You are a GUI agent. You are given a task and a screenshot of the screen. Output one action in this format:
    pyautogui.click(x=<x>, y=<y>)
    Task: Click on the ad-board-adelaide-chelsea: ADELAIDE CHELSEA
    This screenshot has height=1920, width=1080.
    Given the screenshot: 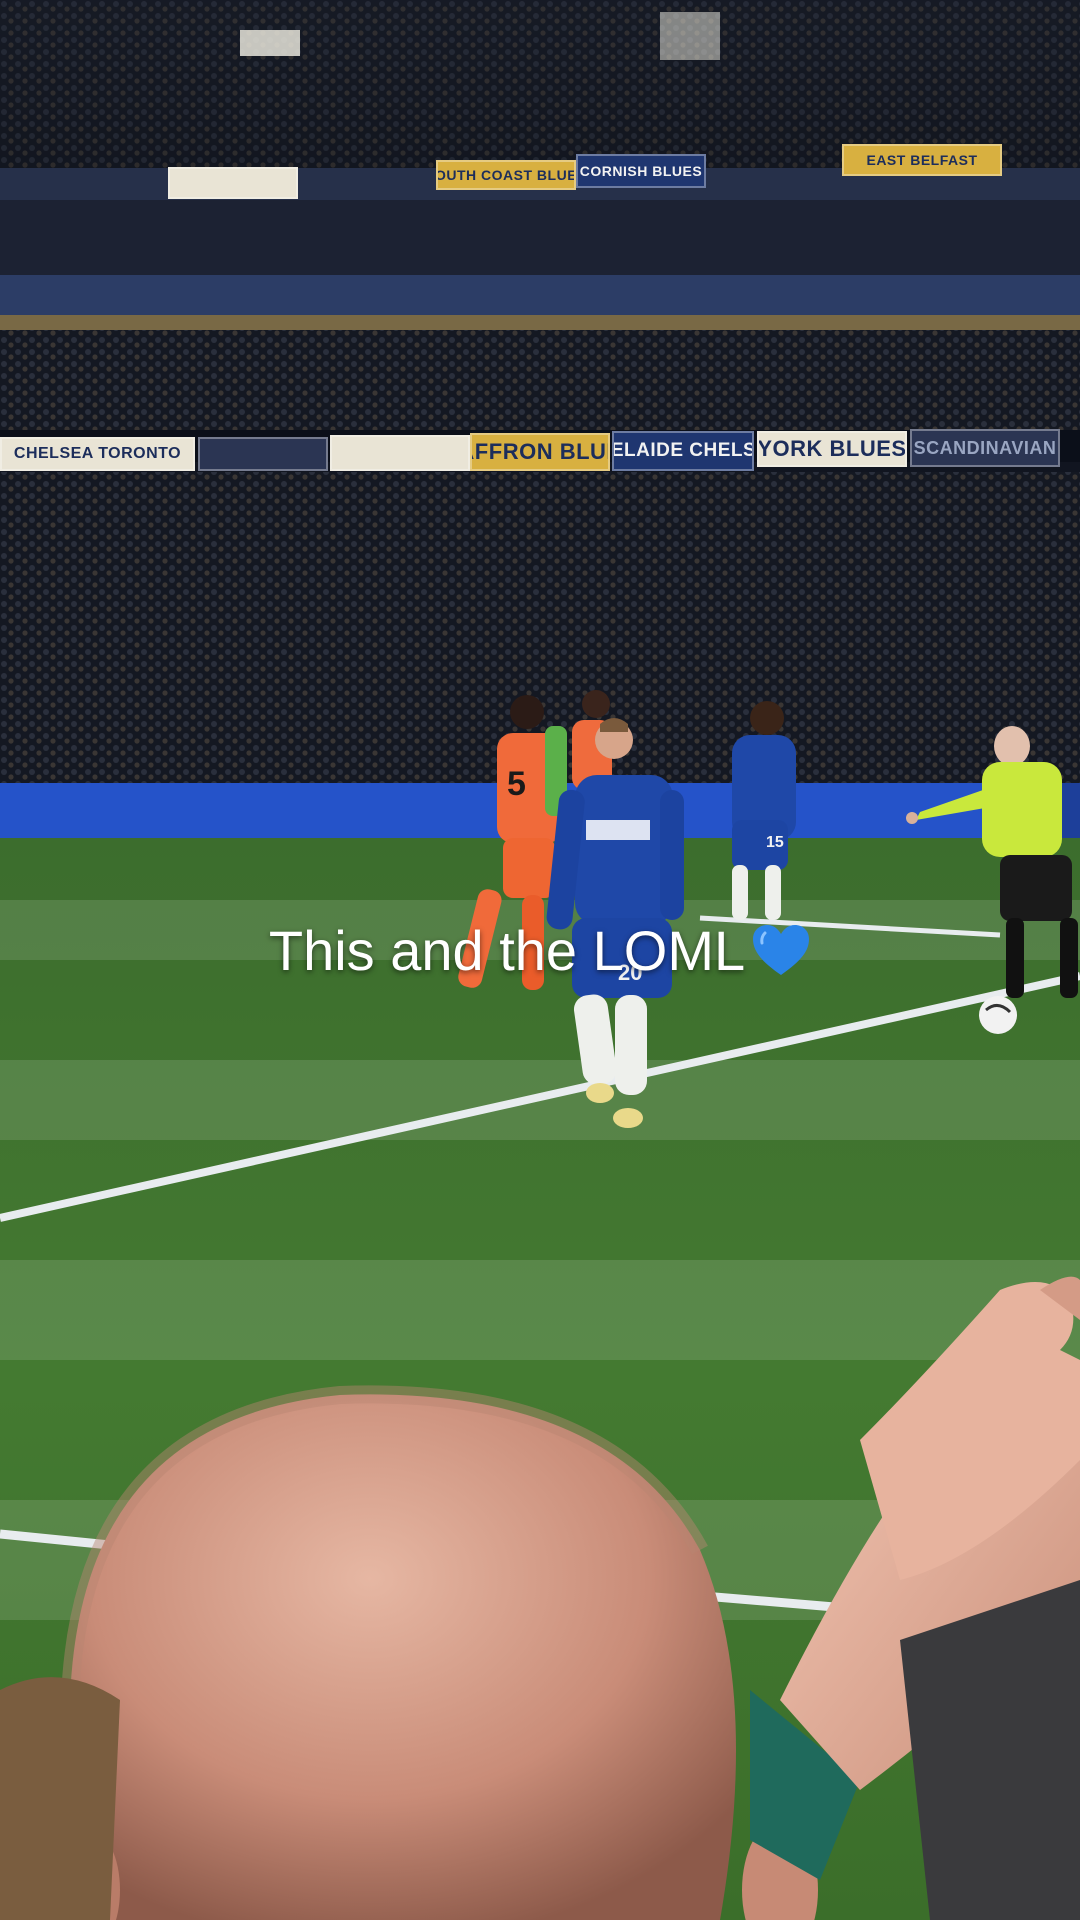 What is the action you would take?
    pyautogui.click(x=683, y=451)
    